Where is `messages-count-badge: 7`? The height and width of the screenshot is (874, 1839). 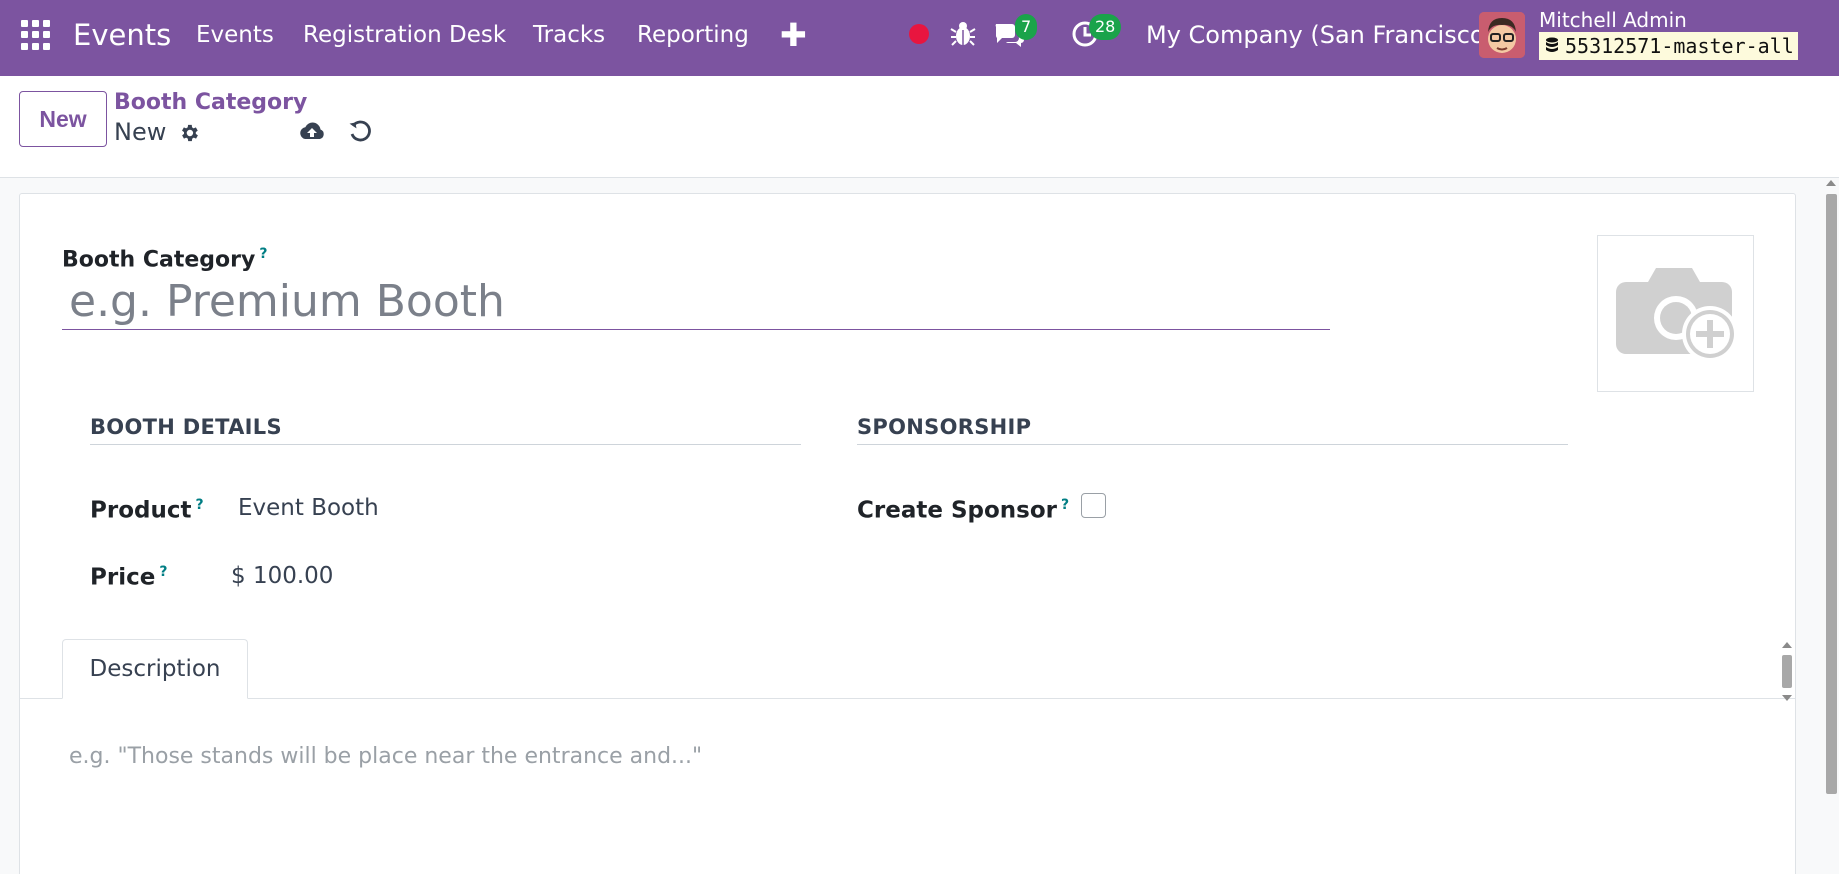 messages-count-badge: 7 is located at coordinates (1026, 27).